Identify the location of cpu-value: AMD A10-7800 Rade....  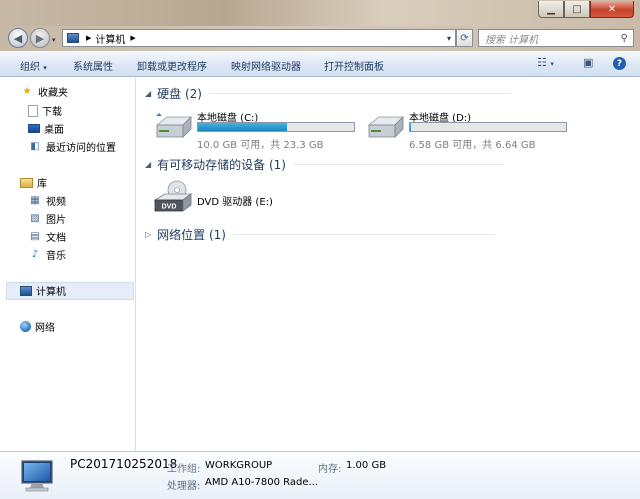
(262, 482).